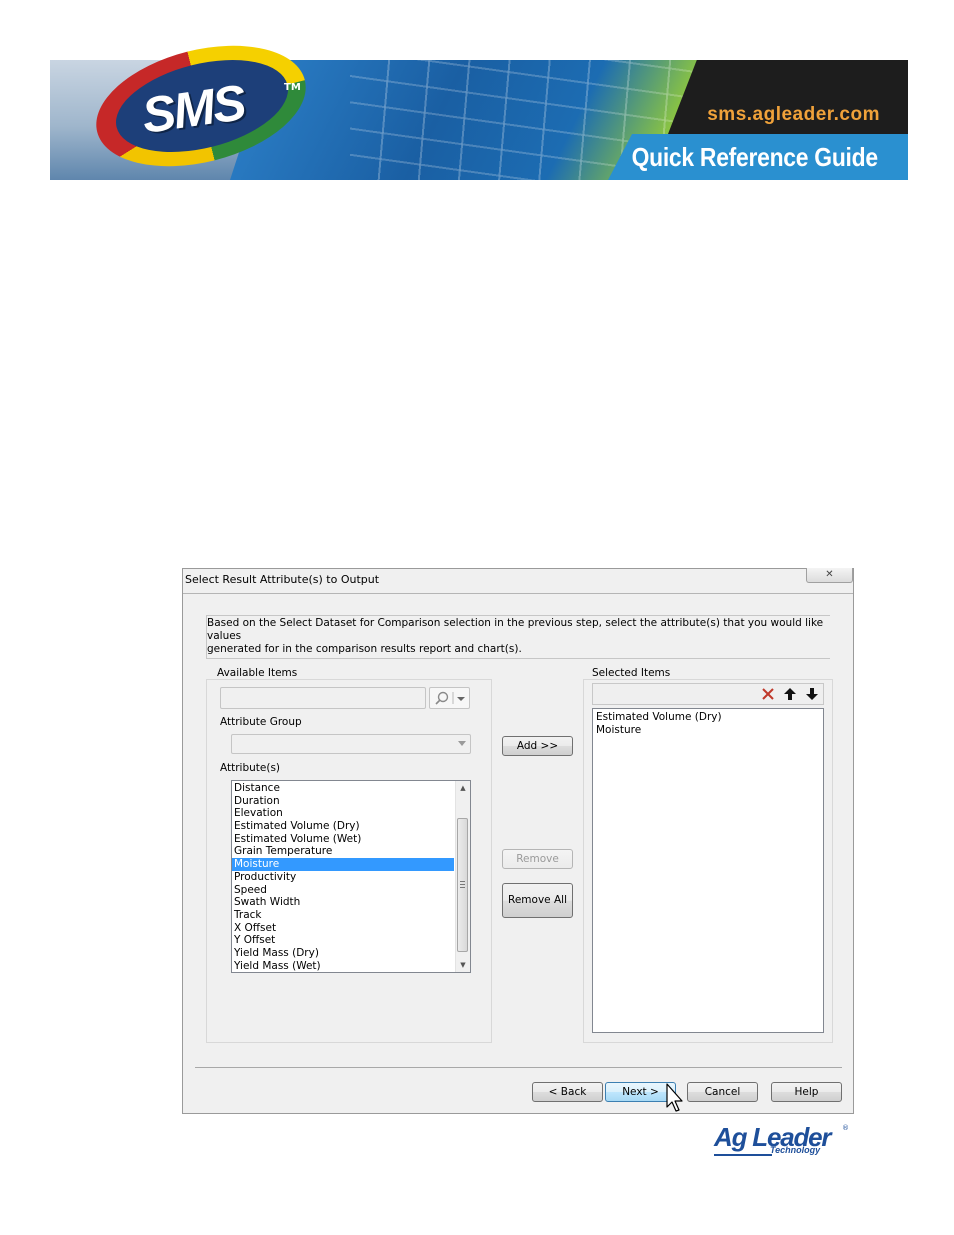 The image size is (954, 1235). What do you see at coordinates (537, 746) in the screenshot?
I see `add-button: Add >>` at bounding box center [537, 746].